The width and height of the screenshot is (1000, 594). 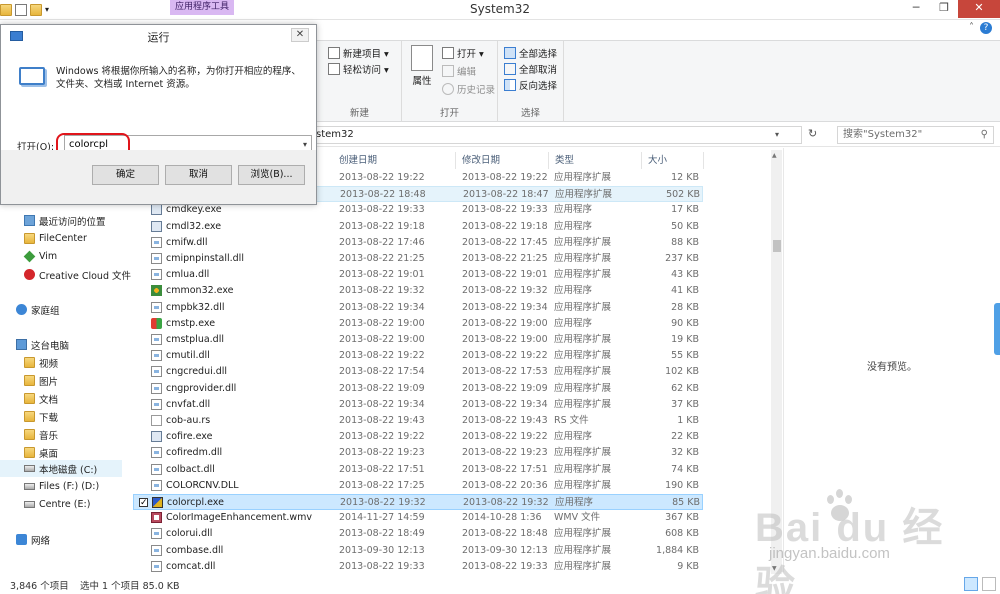 I want to click on file-size: 102 KB, so click(x=682, y=372).